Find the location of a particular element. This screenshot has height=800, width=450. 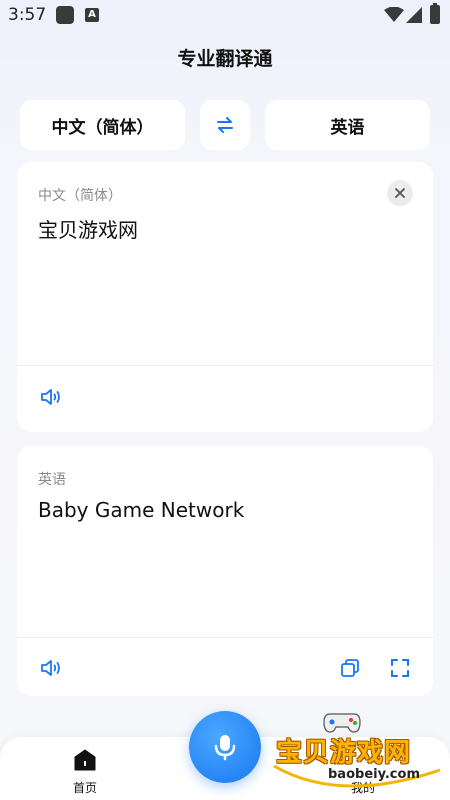

voice-input-button is located at coordinates (225, 747).